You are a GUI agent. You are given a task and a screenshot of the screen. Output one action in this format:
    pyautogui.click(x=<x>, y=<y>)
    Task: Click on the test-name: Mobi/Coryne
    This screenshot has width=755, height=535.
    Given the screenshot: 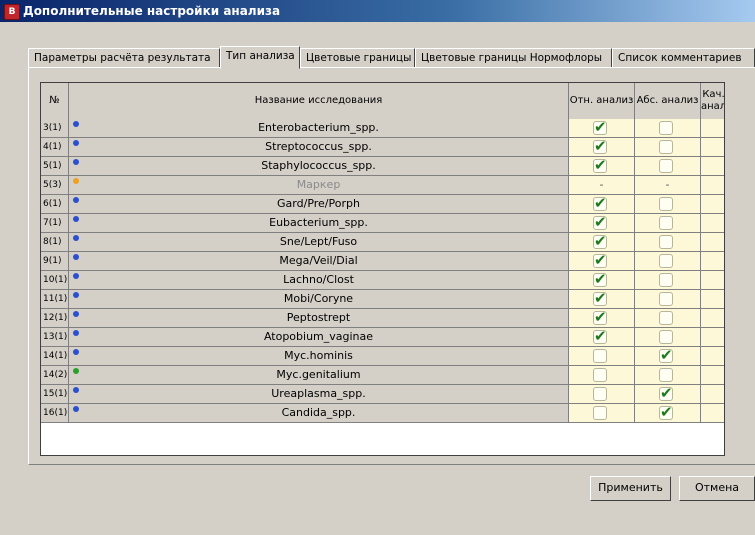 What is the action you would take?
    pyautogui.click(x=318, y=298)
    